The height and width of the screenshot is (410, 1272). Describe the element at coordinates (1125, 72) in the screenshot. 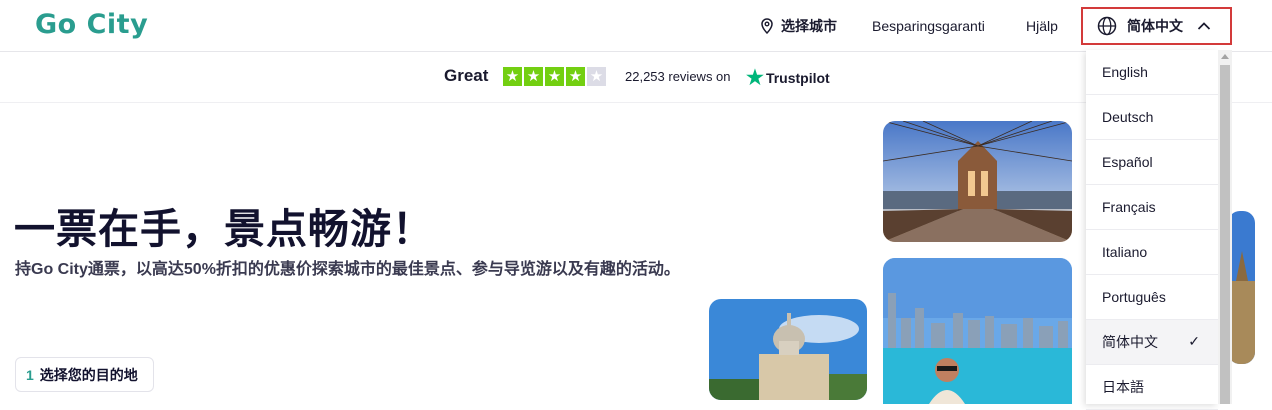

I see `language-option-label: English` at that location.